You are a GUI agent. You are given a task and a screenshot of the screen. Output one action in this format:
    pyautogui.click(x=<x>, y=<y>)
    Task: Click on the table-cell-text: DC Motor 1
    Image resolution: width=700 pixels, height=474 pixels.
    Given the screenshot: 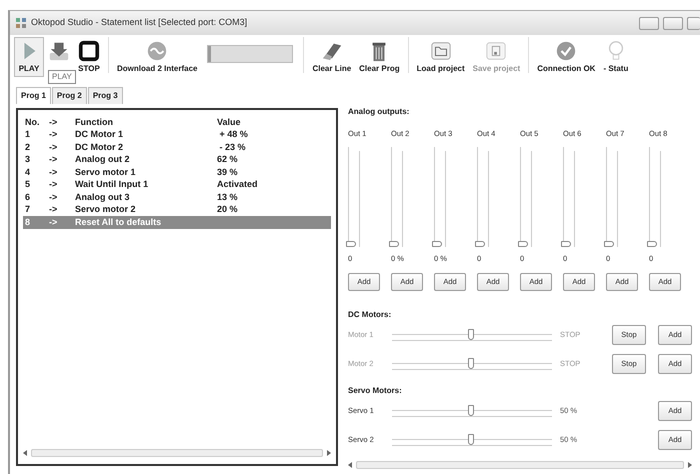 What is the action you would take?
    pyautogui.click(x=99, y=134)
    